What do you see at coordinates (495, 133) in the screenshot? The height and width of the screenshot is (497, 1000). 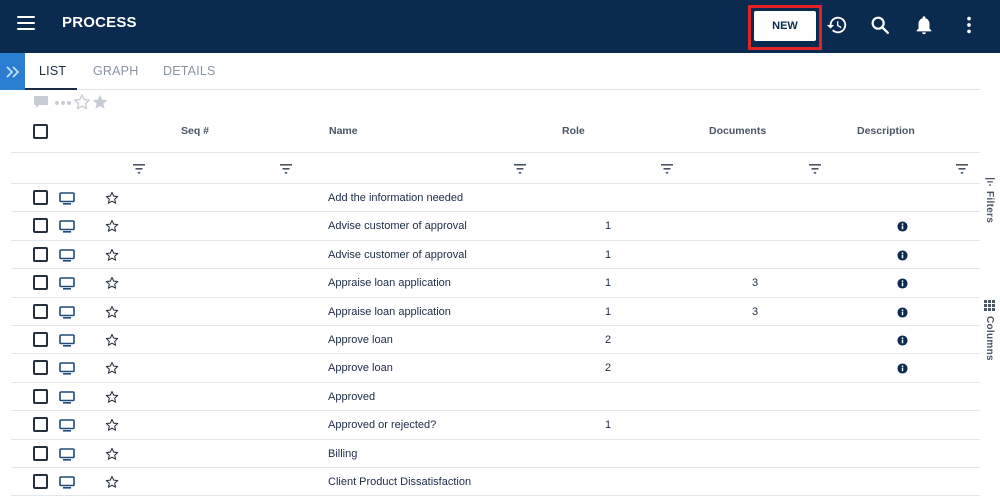 I see `table-header: Seq # Name Role Documents Description` at bounding box center [495, 133].